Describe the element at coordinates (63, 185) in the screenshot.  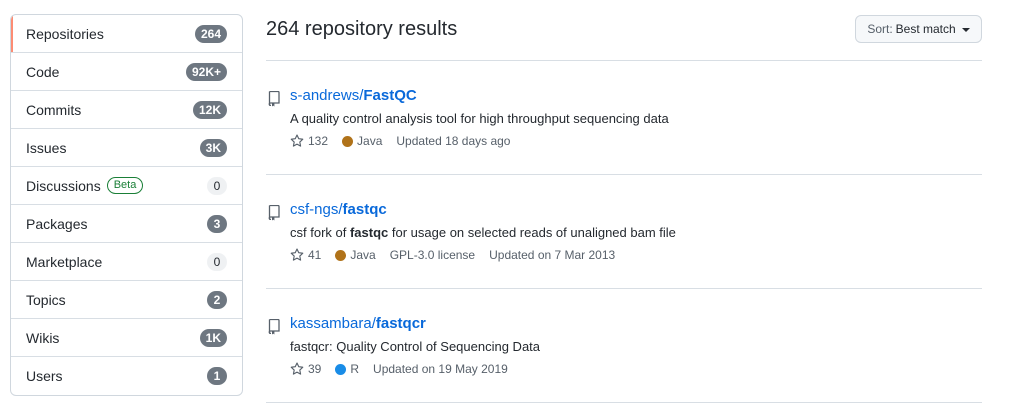
I see `sidebar-item-label: Discussions` at that location.